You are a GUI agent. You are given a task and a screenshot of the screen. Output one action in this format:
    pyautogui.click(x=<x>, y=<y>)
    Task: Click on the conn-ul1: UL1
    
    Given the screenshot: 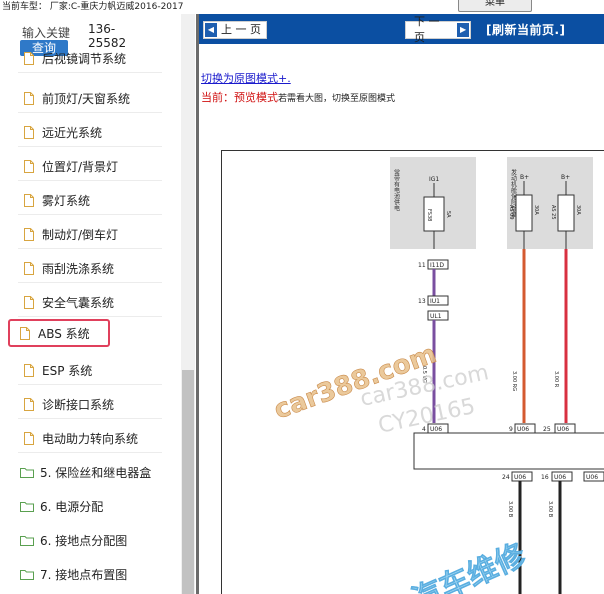 What is the action you would take?
    pyautogui.click(x=436, y=316)
    